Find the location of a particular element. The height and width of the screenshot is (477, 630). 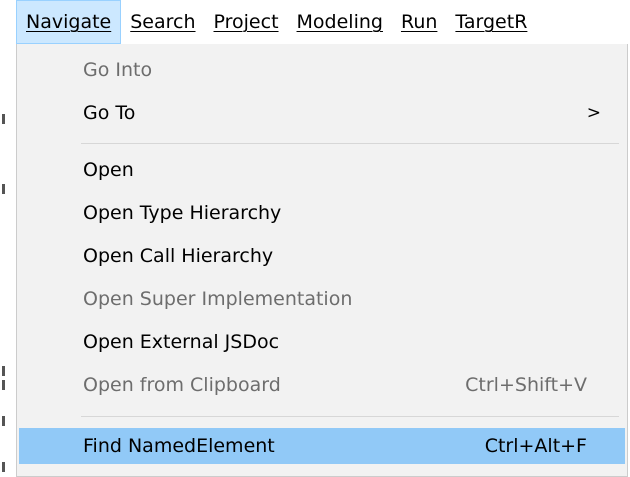

menu-item-go-into-label: Go Into is located at coordinates (118, 70).